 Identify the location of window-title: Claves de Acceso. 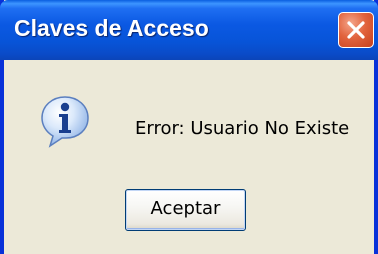
(111, 28).